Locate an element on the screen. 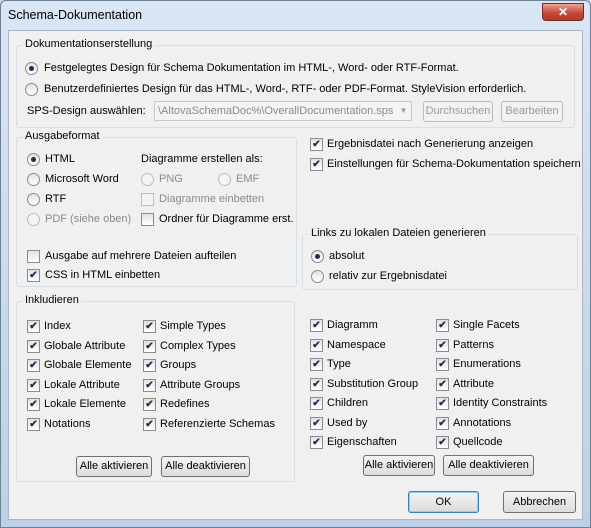 This screenshot has width=591, height=528. emf-label: EMF is located at coordinates (247, 179).